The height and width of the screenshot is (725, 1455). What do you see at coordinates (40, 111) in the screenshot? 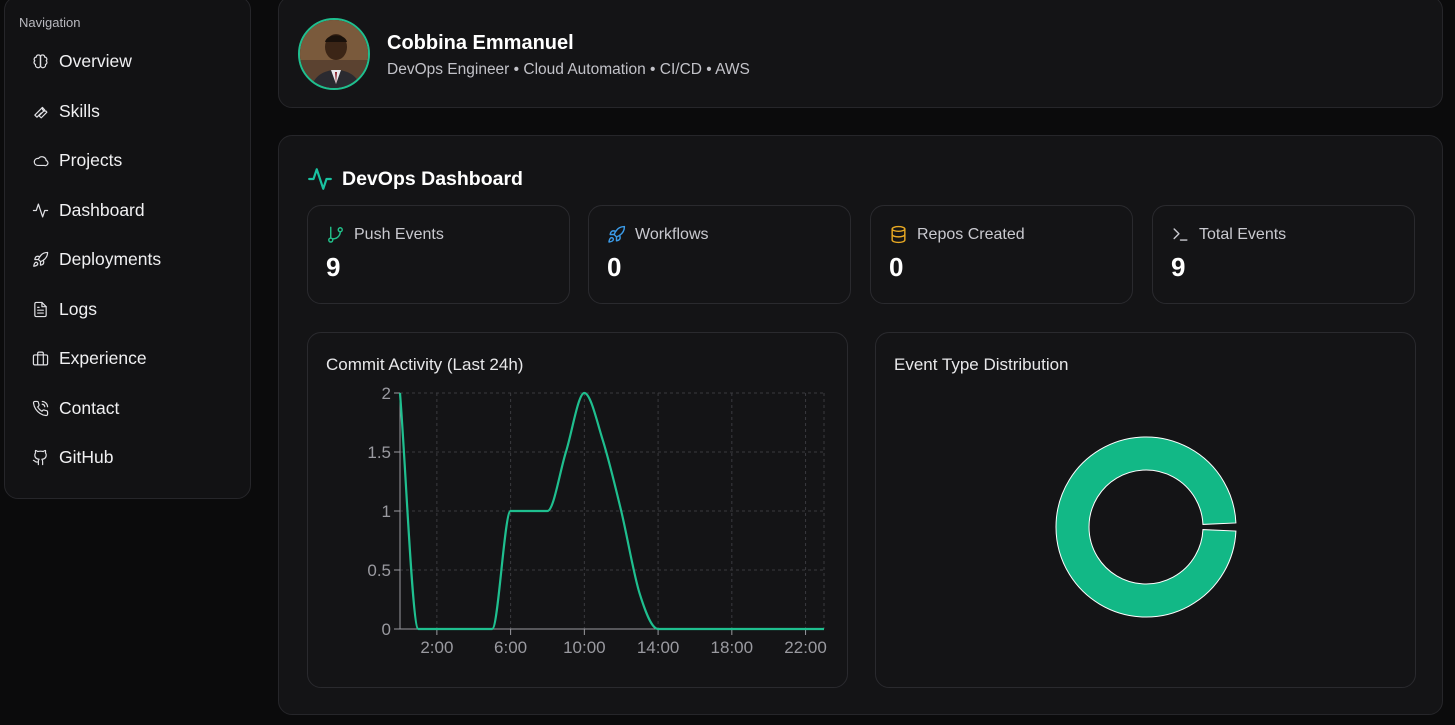
I see `wrench-icon` at bounding box center [40, 111].